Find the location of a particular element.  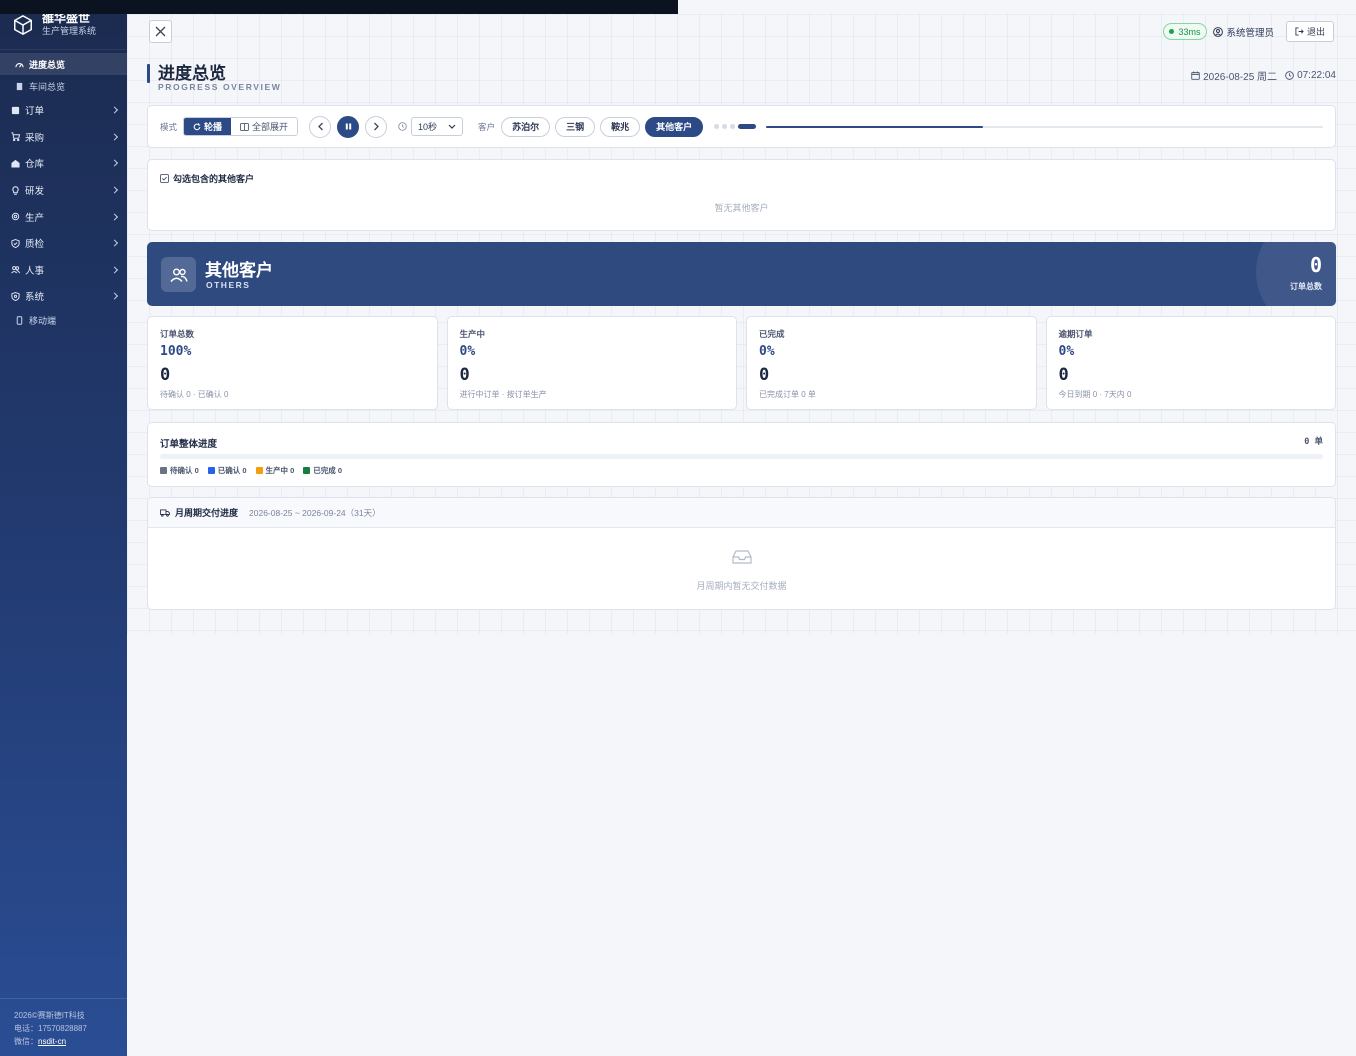

checkbox-icon is located at coordinates (164, 178).